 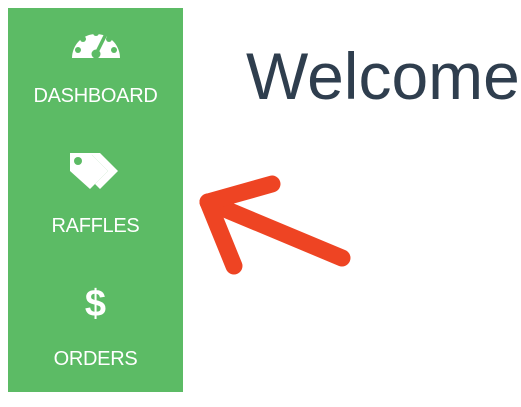 What do you see at coordinates (95, 171) in the screenshot?
I see `tags-icon` at bounding box center [95, 171].